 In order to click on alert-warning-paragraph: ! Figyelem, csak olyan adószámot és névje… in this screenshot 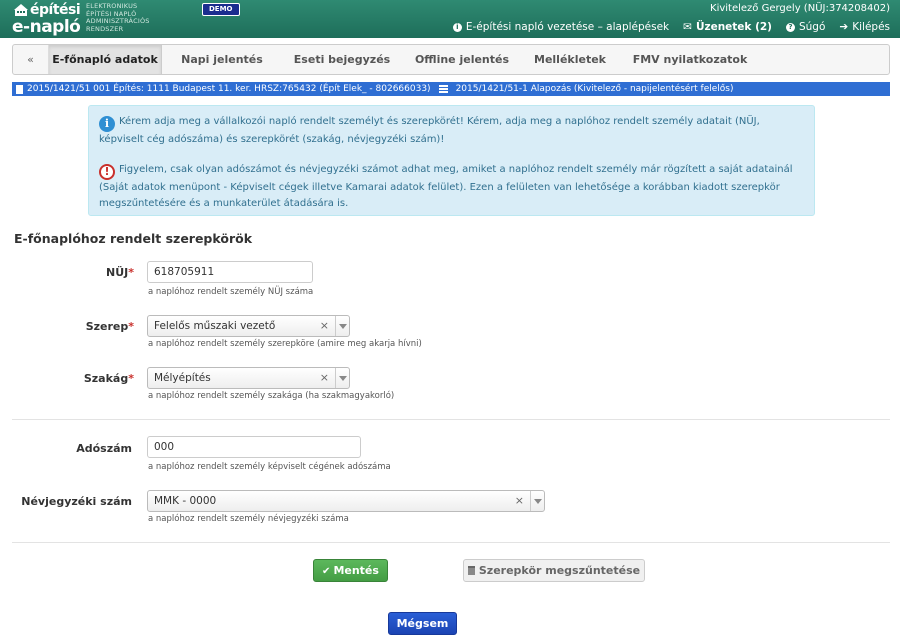, I will do `click(446, 186)`.